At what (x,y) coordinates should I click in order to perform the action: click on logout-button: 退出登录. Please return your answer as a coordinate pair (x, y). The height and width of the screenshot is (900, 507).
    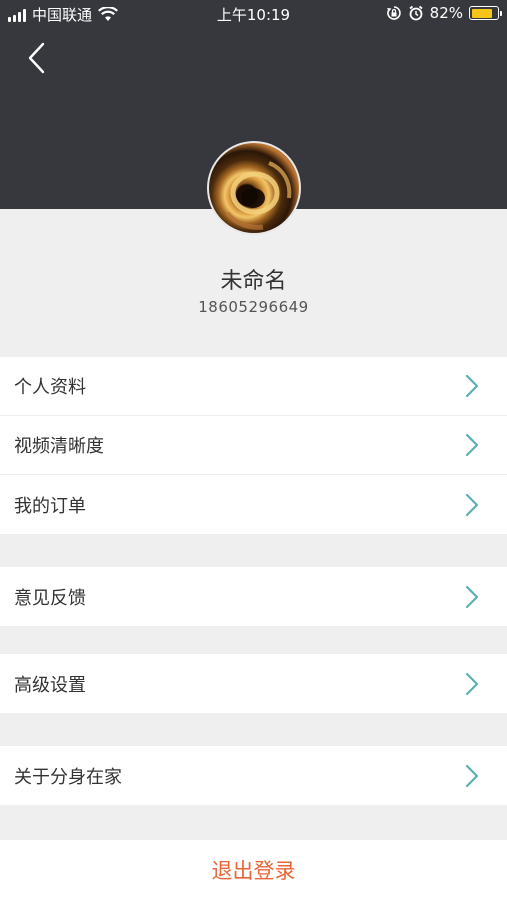
    Looking at the image, I should click on (253, 870).